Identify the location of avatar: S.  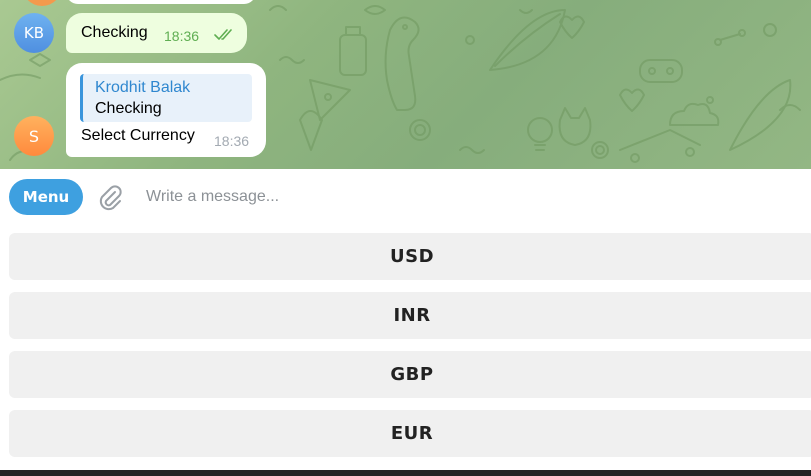
(34, 136).